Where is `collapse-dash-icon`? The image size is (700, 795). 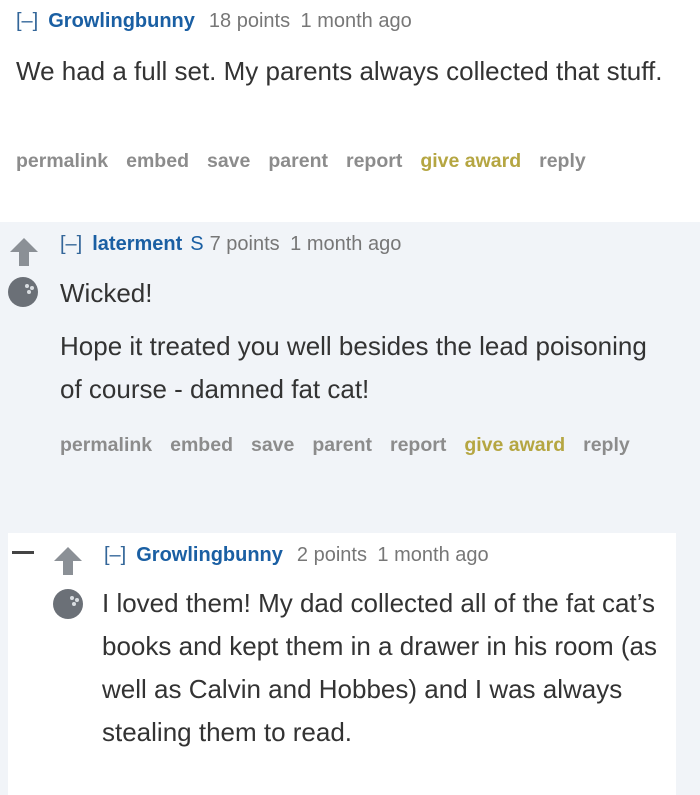 collapse-dash-icon is located at coordinates (23, 552).